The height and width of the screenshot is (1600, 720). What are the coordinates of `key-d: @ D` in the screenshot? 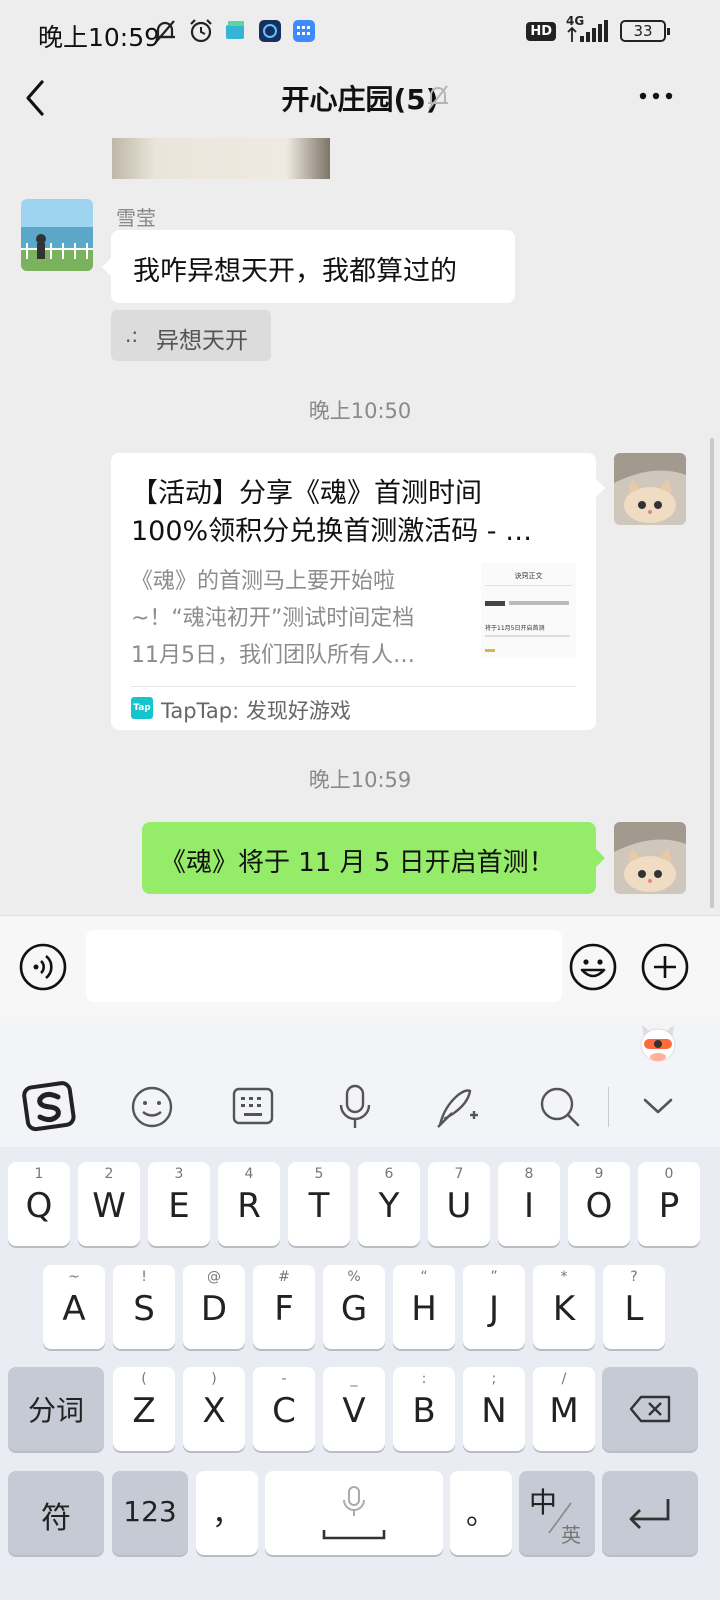 It's located at (214, 1307).